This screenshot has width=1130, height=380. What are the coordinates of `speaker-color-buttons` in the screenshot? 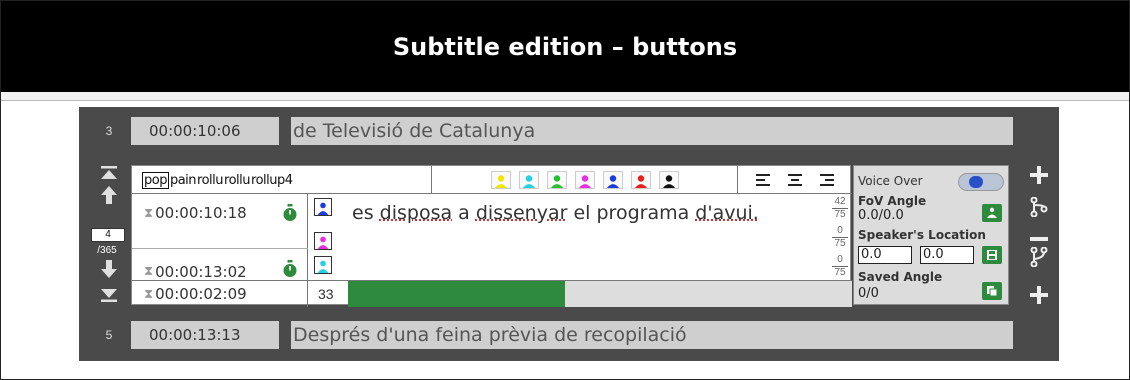 It's located at (585, 180).